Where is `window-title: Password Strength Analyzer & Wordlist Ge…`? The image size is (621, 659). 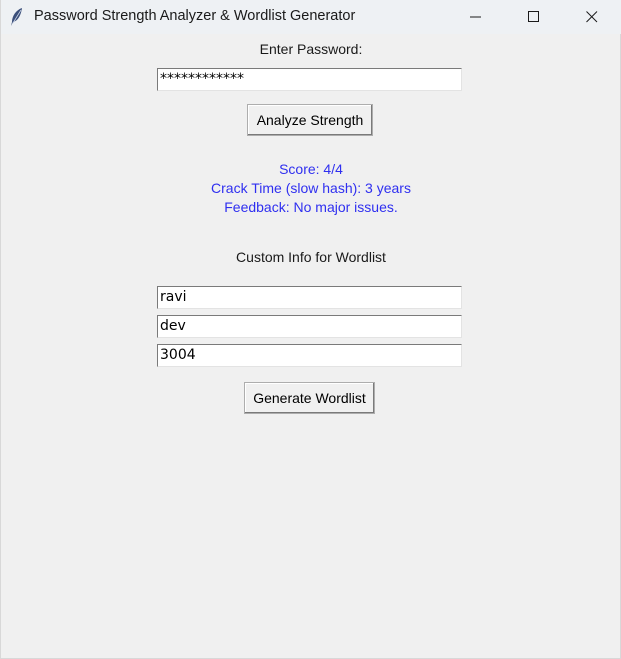
window-title: Password Strength Analyzer & Wordlist Ge… is located at coordinates (195, 16).